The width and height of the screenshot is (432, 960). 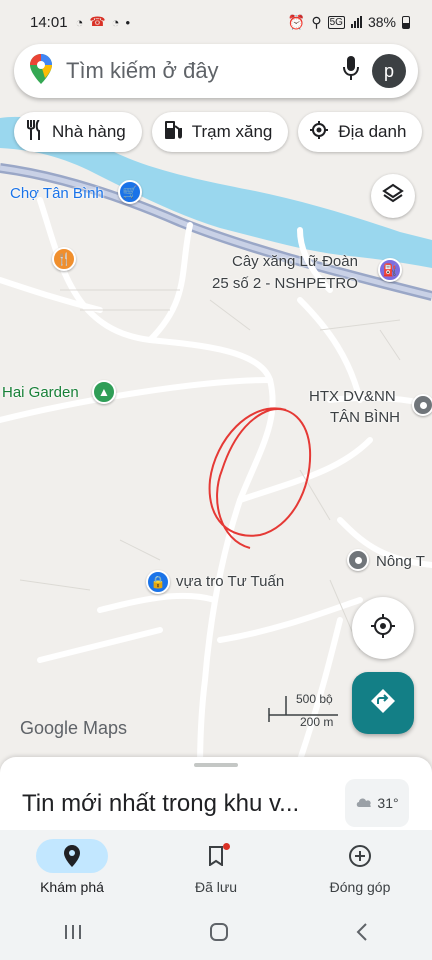 I want to click on bookmark-icon, so click(x=216, y=856).